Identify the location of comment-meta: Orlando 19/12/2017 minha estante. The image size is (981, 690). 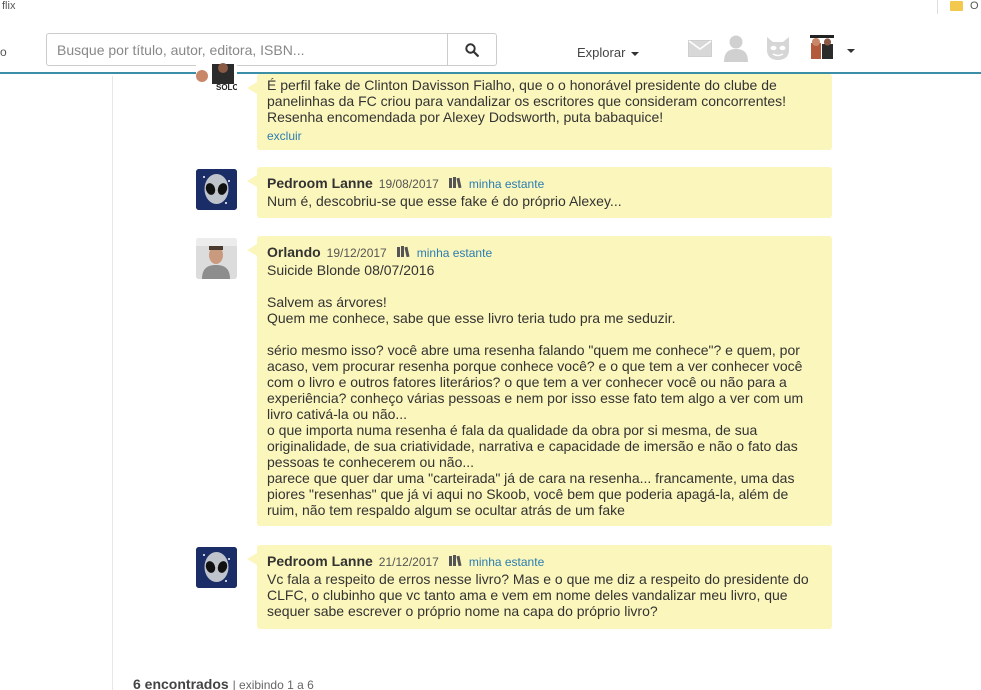
(544, 252).